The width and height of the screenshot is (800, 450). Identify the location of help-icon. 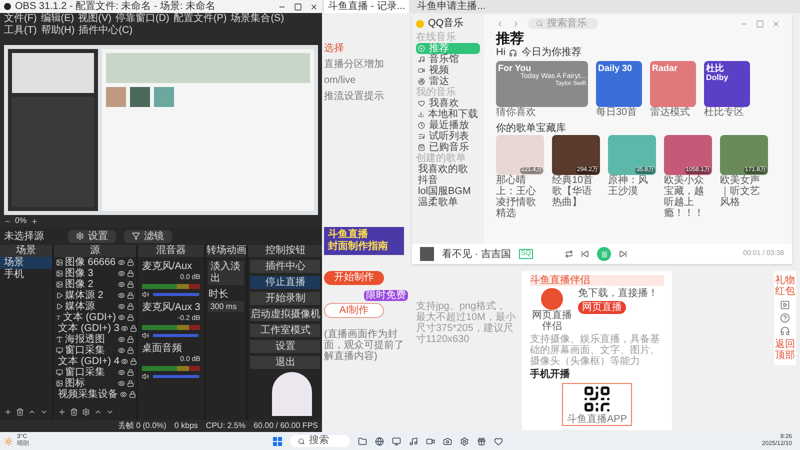
(785, 318).